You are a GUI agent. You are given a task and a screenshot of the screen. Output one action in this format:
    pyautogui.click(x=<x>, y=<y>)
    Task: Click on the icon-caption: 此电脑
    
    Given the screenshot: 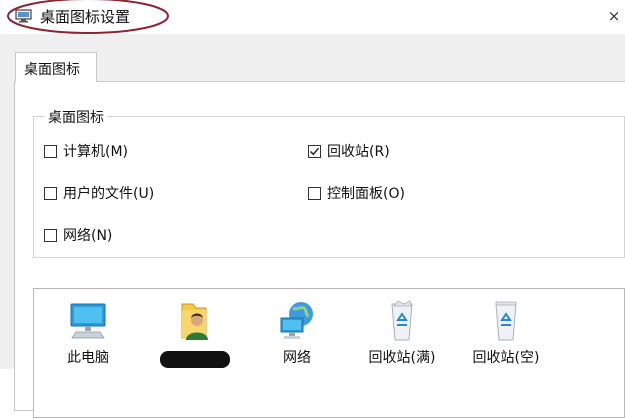 What is the action you would take?
    pyautogui.click(x=88, y=358)
    